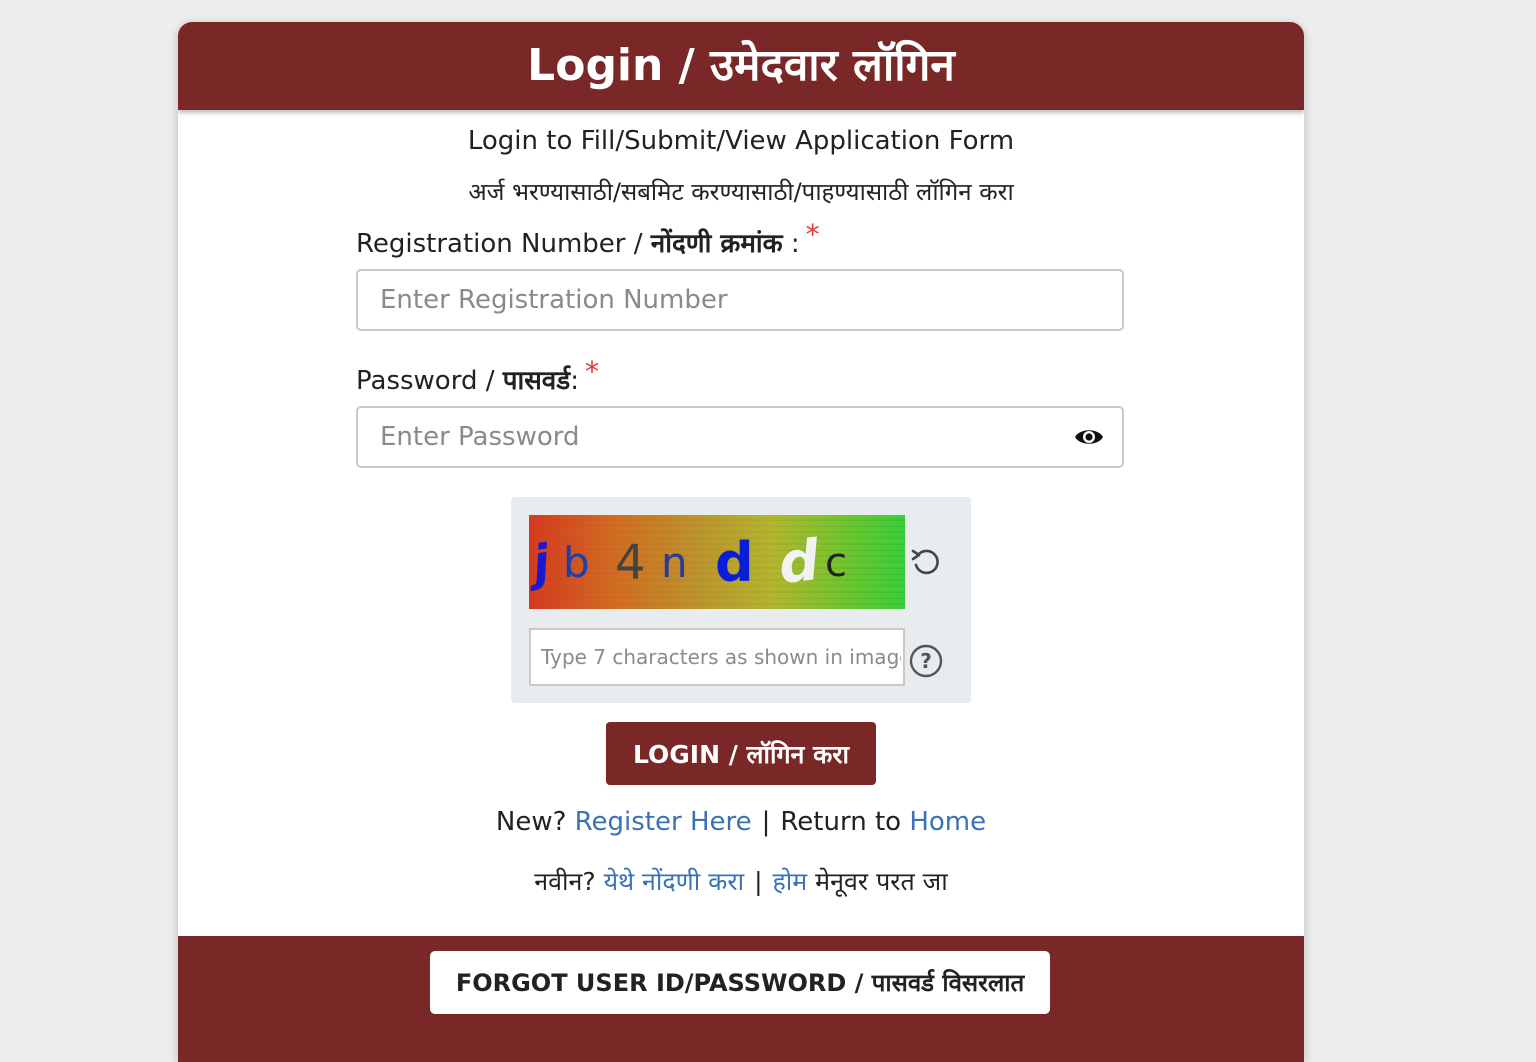 The height and width of the screenshot is (1062, 1536). Describe the element at coordinates (569, 881) in the screenshot. I see `new-prefix-mr: नवीन?` at that location.